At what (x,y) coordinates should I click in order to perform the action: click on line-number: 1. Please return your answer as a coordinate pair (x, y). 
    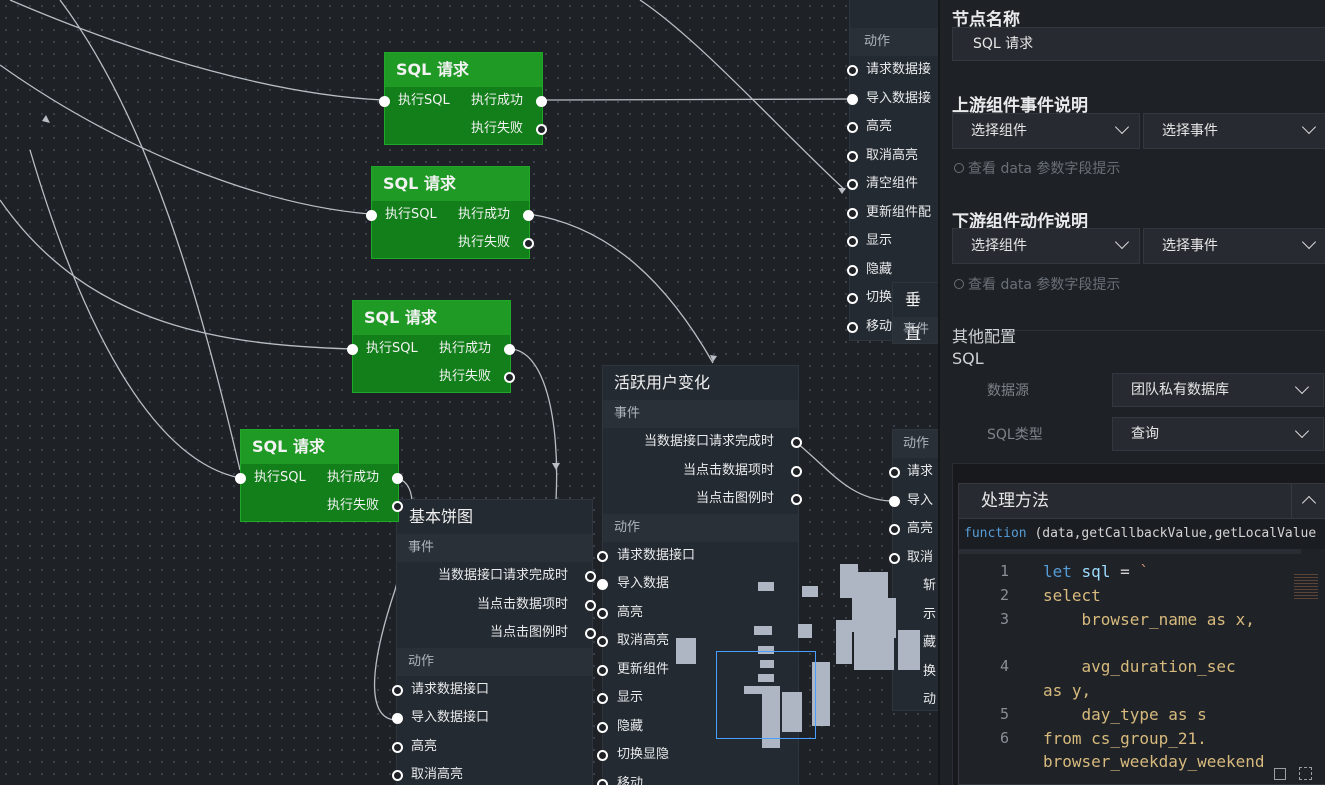
    Looking at the image, I should click on (1004, 571).